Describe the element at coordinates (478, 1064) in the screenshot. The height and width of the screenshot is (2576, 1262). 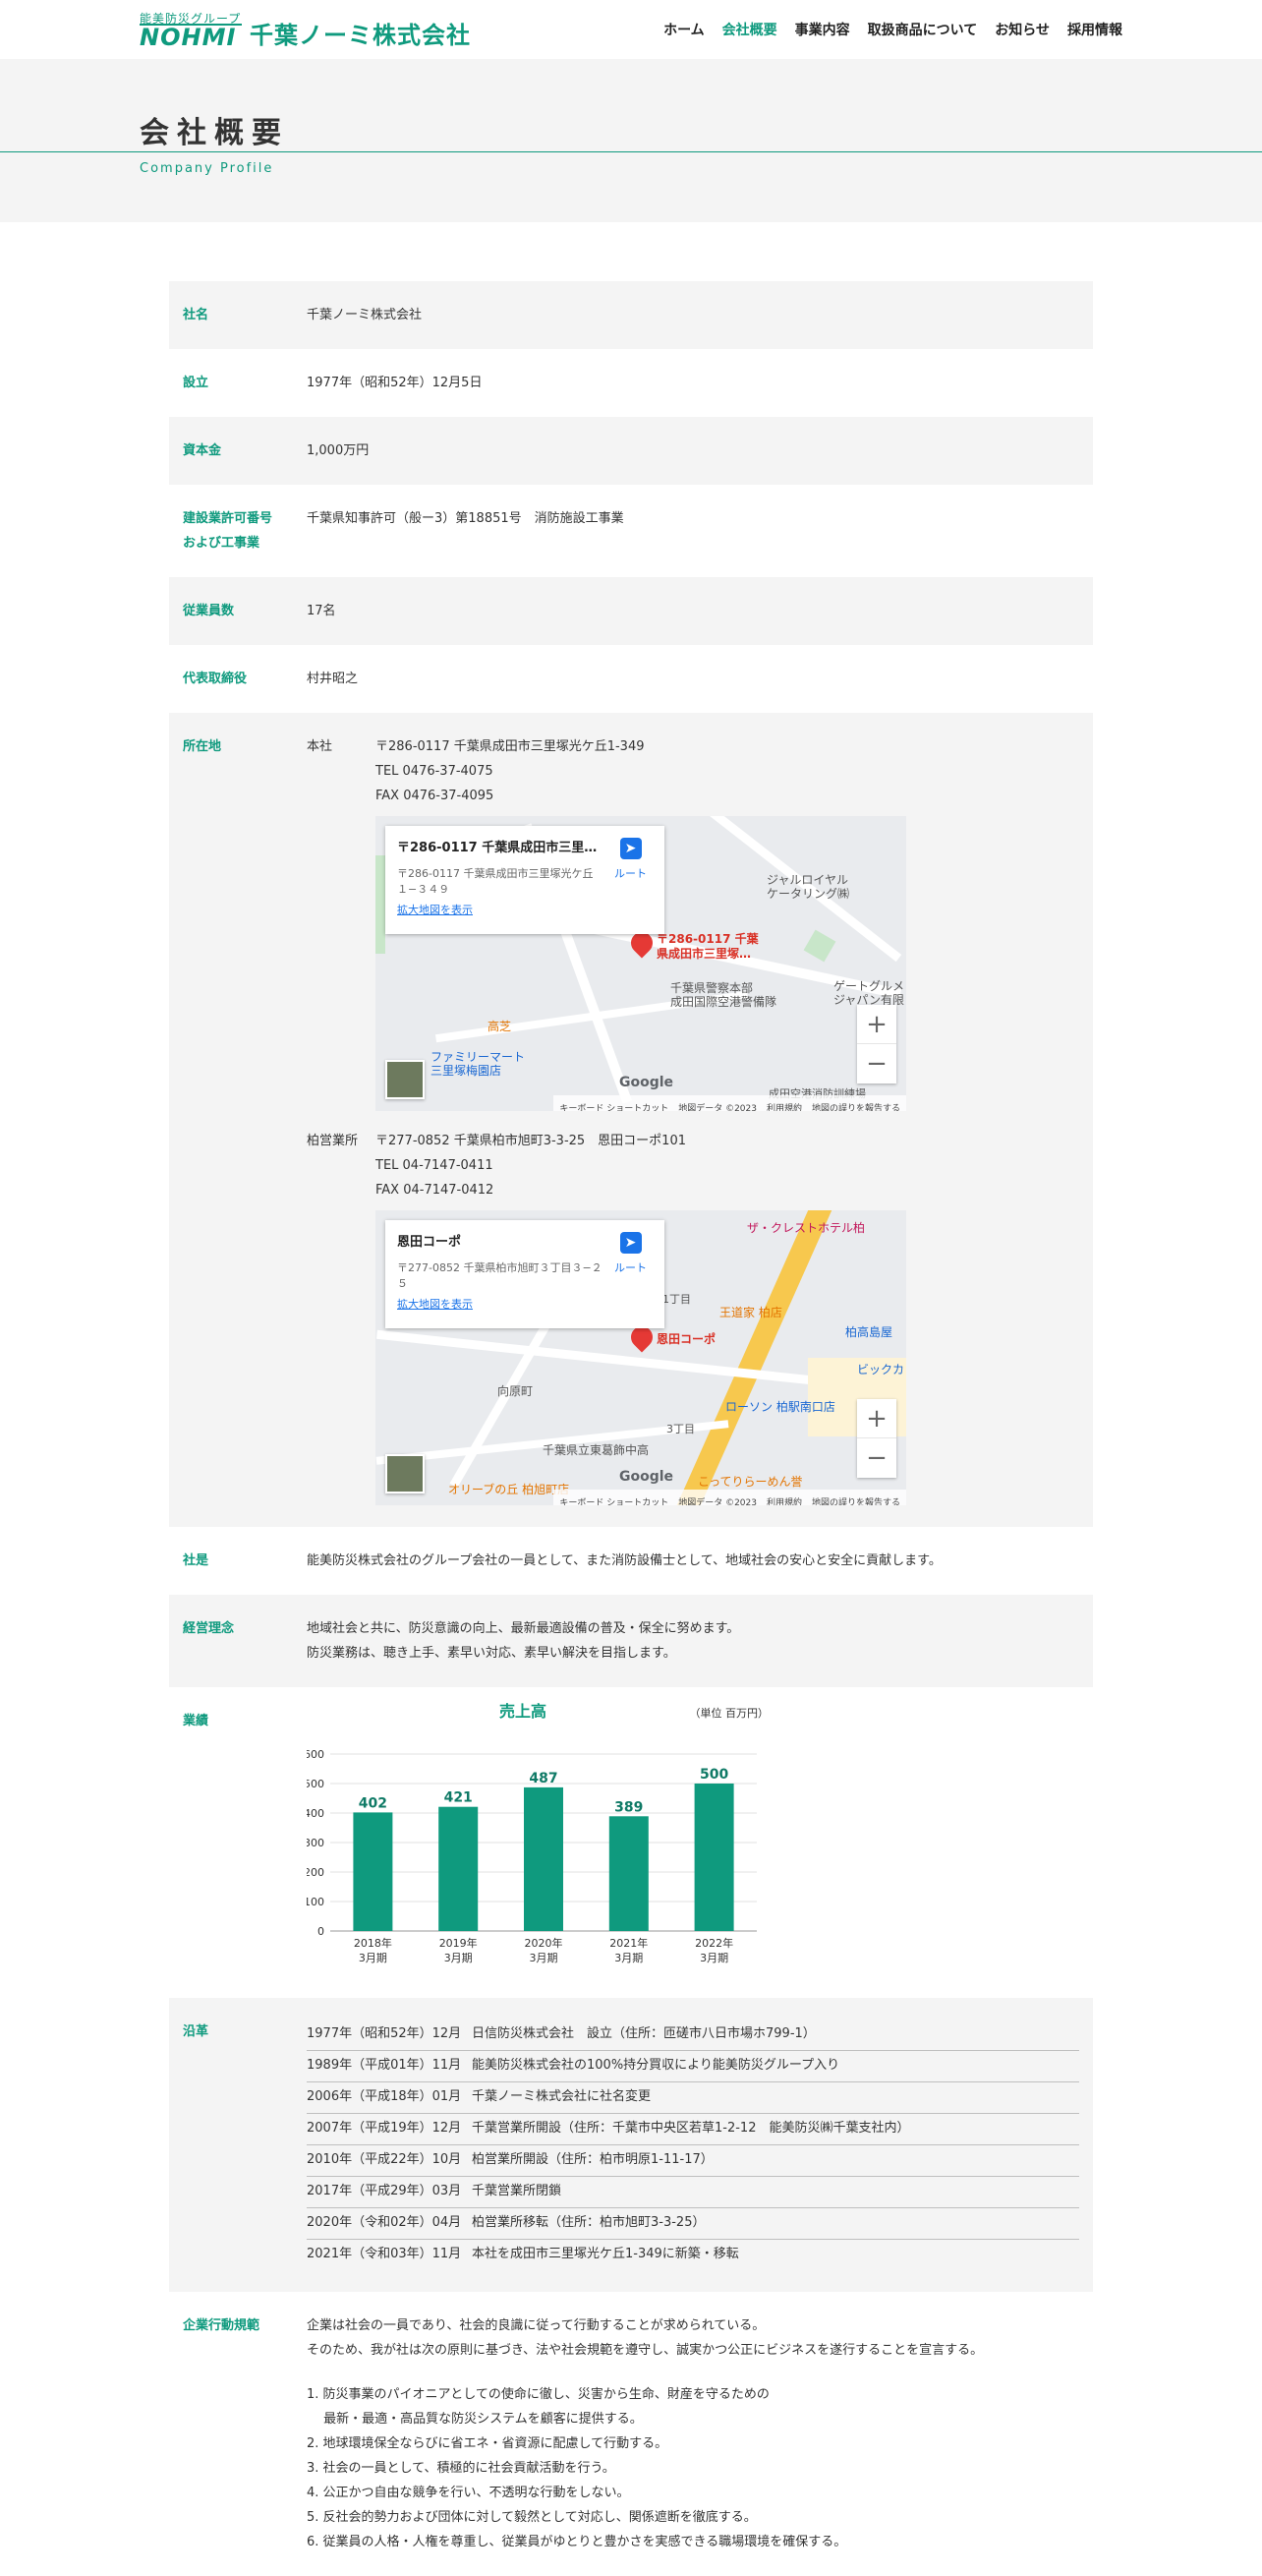
I see `map-poi: ファミリーマート 三里塚梅園店` at that location.